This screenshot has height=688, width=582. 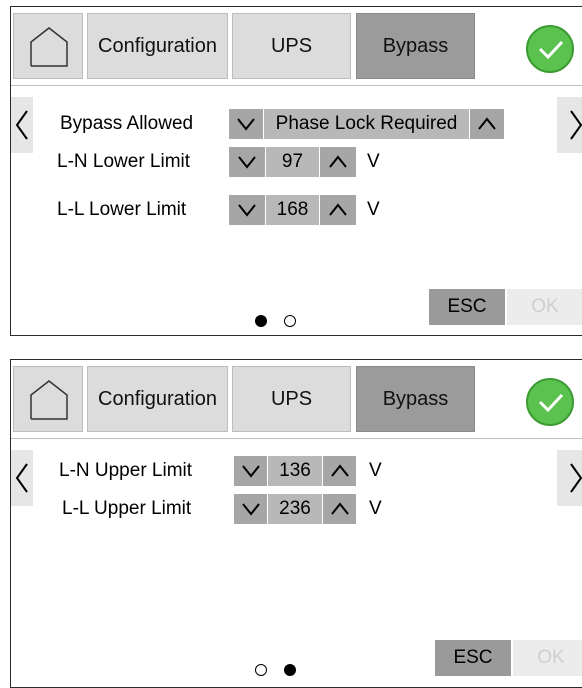 I want to click on setting-value: 97, so click(x=292, y=162).